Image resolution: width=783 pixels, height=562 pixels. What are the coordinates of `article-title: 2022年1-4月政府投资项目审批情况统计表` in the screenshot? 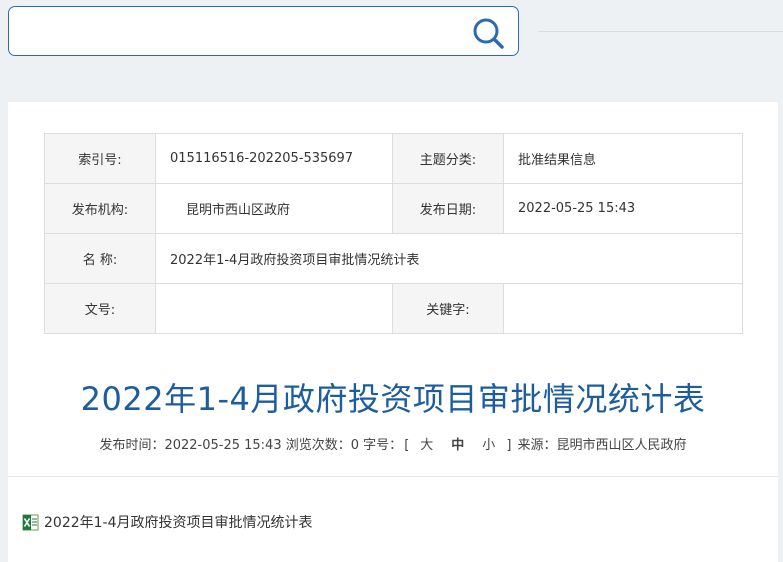 It's located at (393, 399).